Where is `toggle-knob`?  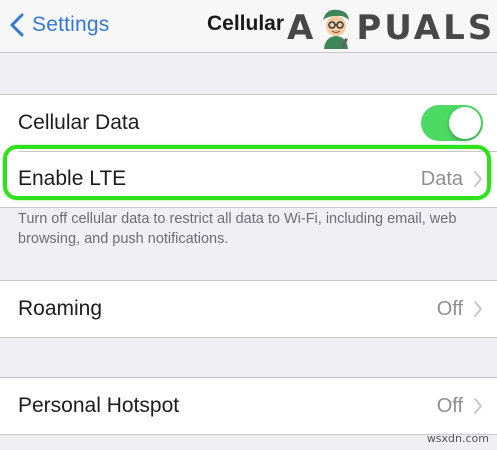
toggle-knob is located at coordinates (465, 123).